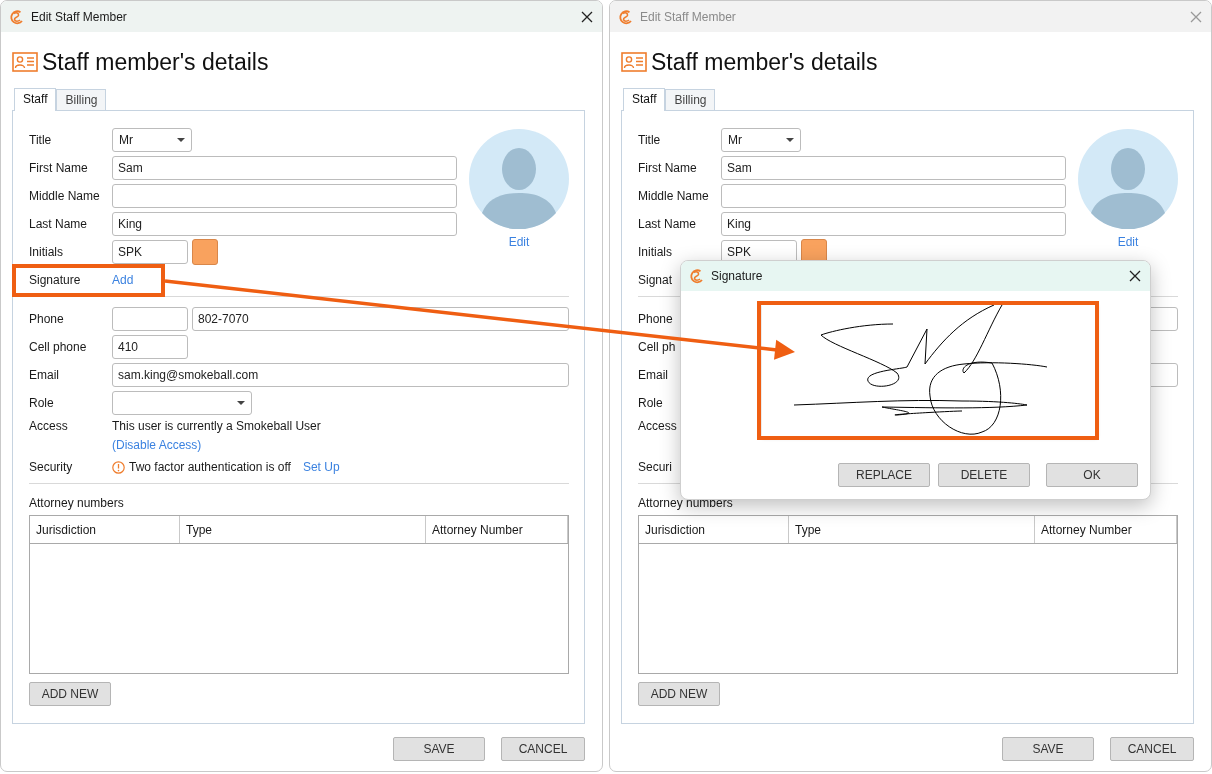 The height and width of the screenshot is (774, 1212). Describe the element at coordinates (150, 252) in the screenshot. I see `text-field: SPK` at that location.